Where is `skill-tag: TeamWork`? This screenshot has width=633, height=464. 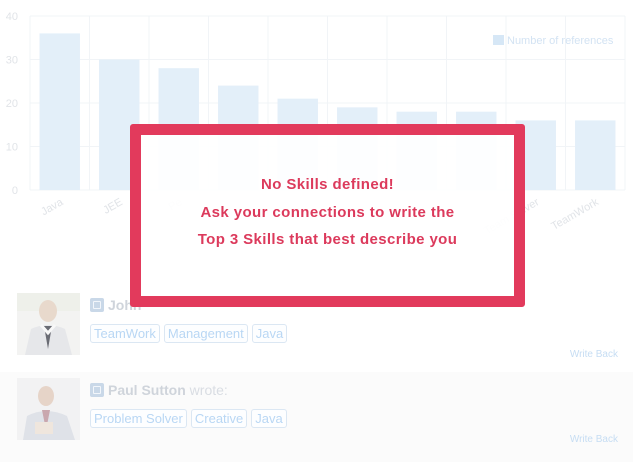
skill-tag: TeamWork is located at coordinates (125, 333).